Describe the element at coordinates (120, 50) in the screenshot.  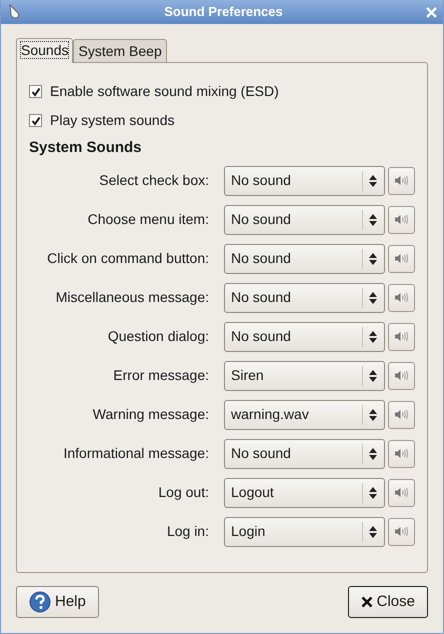
I see `tab: System Beep` at that location.